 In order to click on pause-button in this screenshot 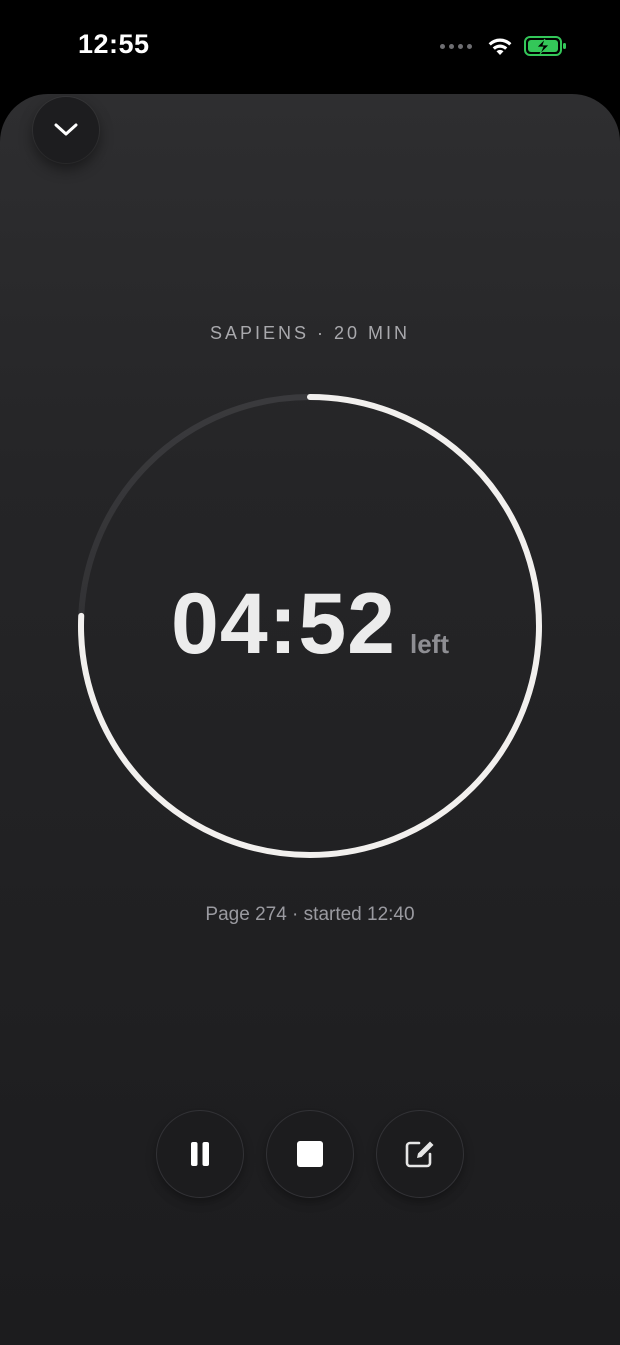, I will do `click(200, 1154)`.